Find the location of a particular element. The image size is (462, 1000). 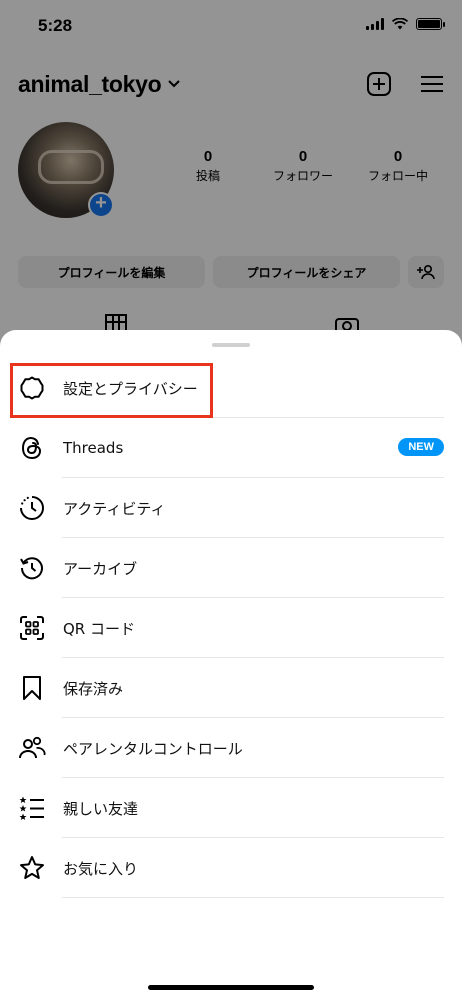

people-icon is located at coordinates (32, 747).